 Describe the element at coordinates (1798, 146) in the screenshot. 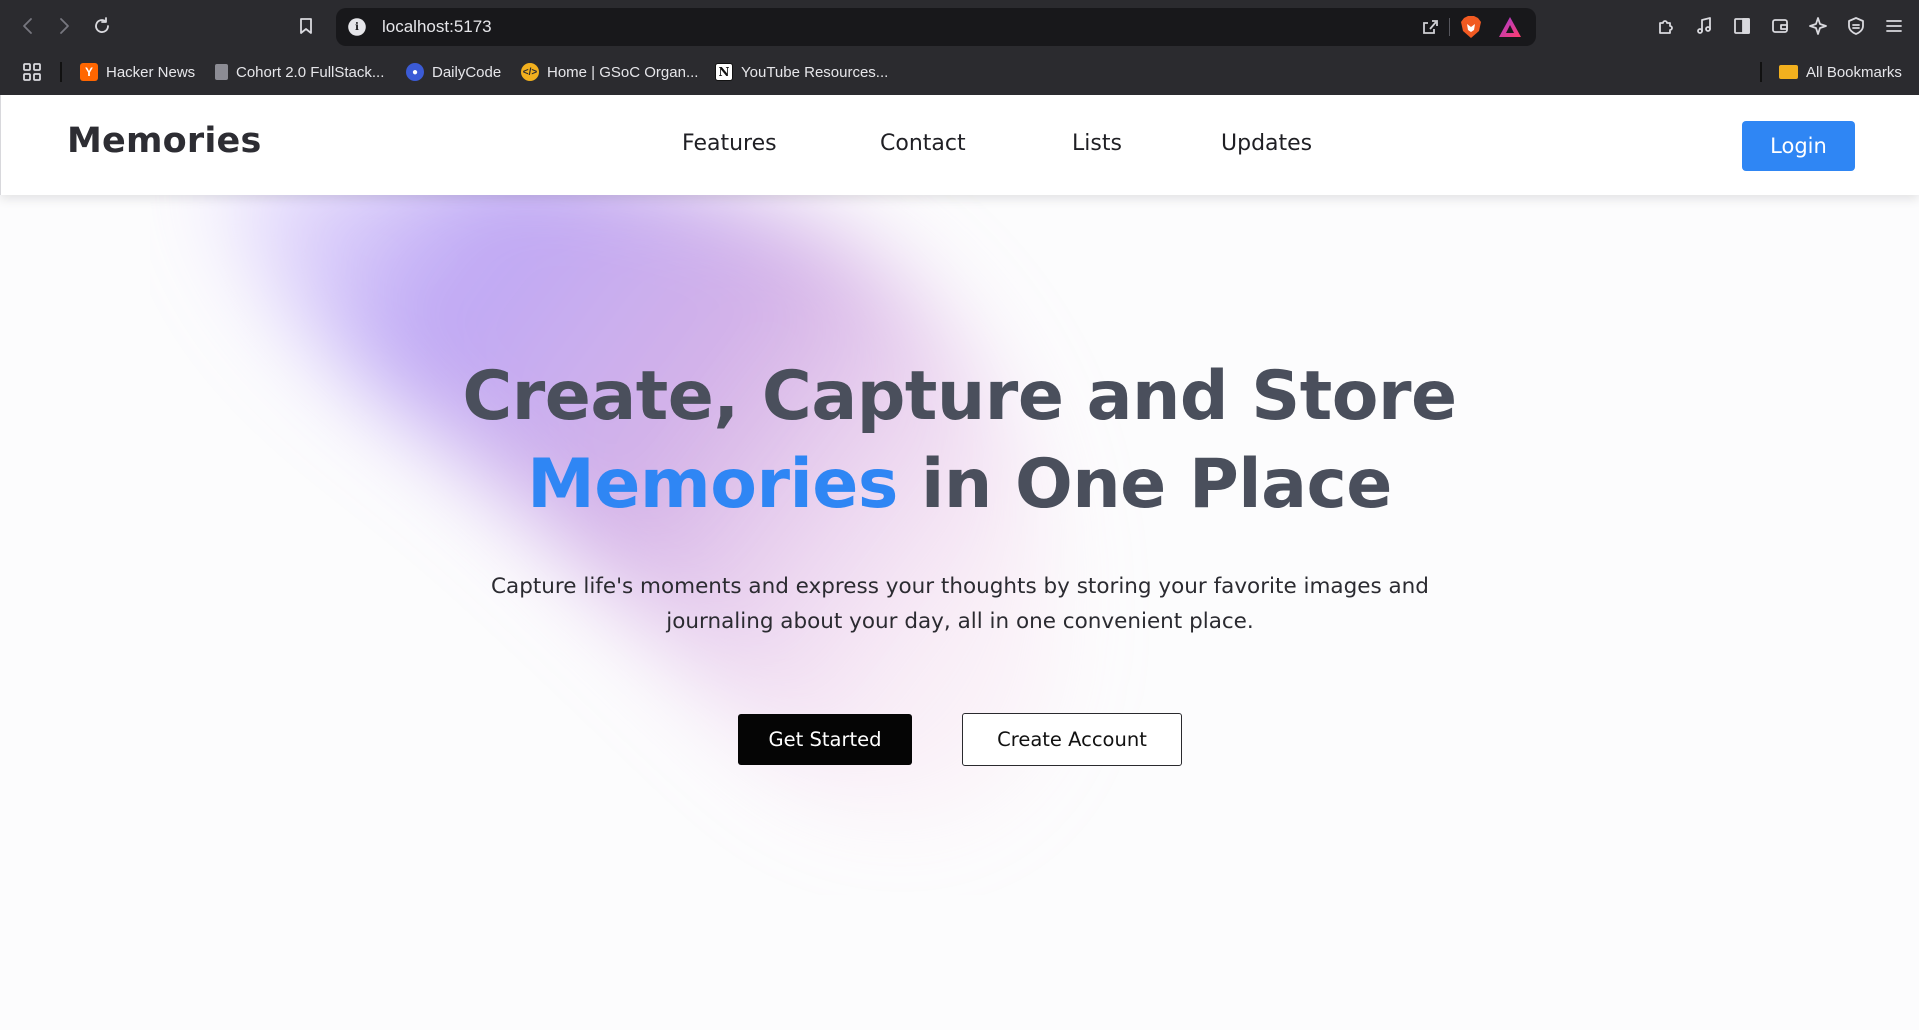

I see `login-button: Login` at that location.